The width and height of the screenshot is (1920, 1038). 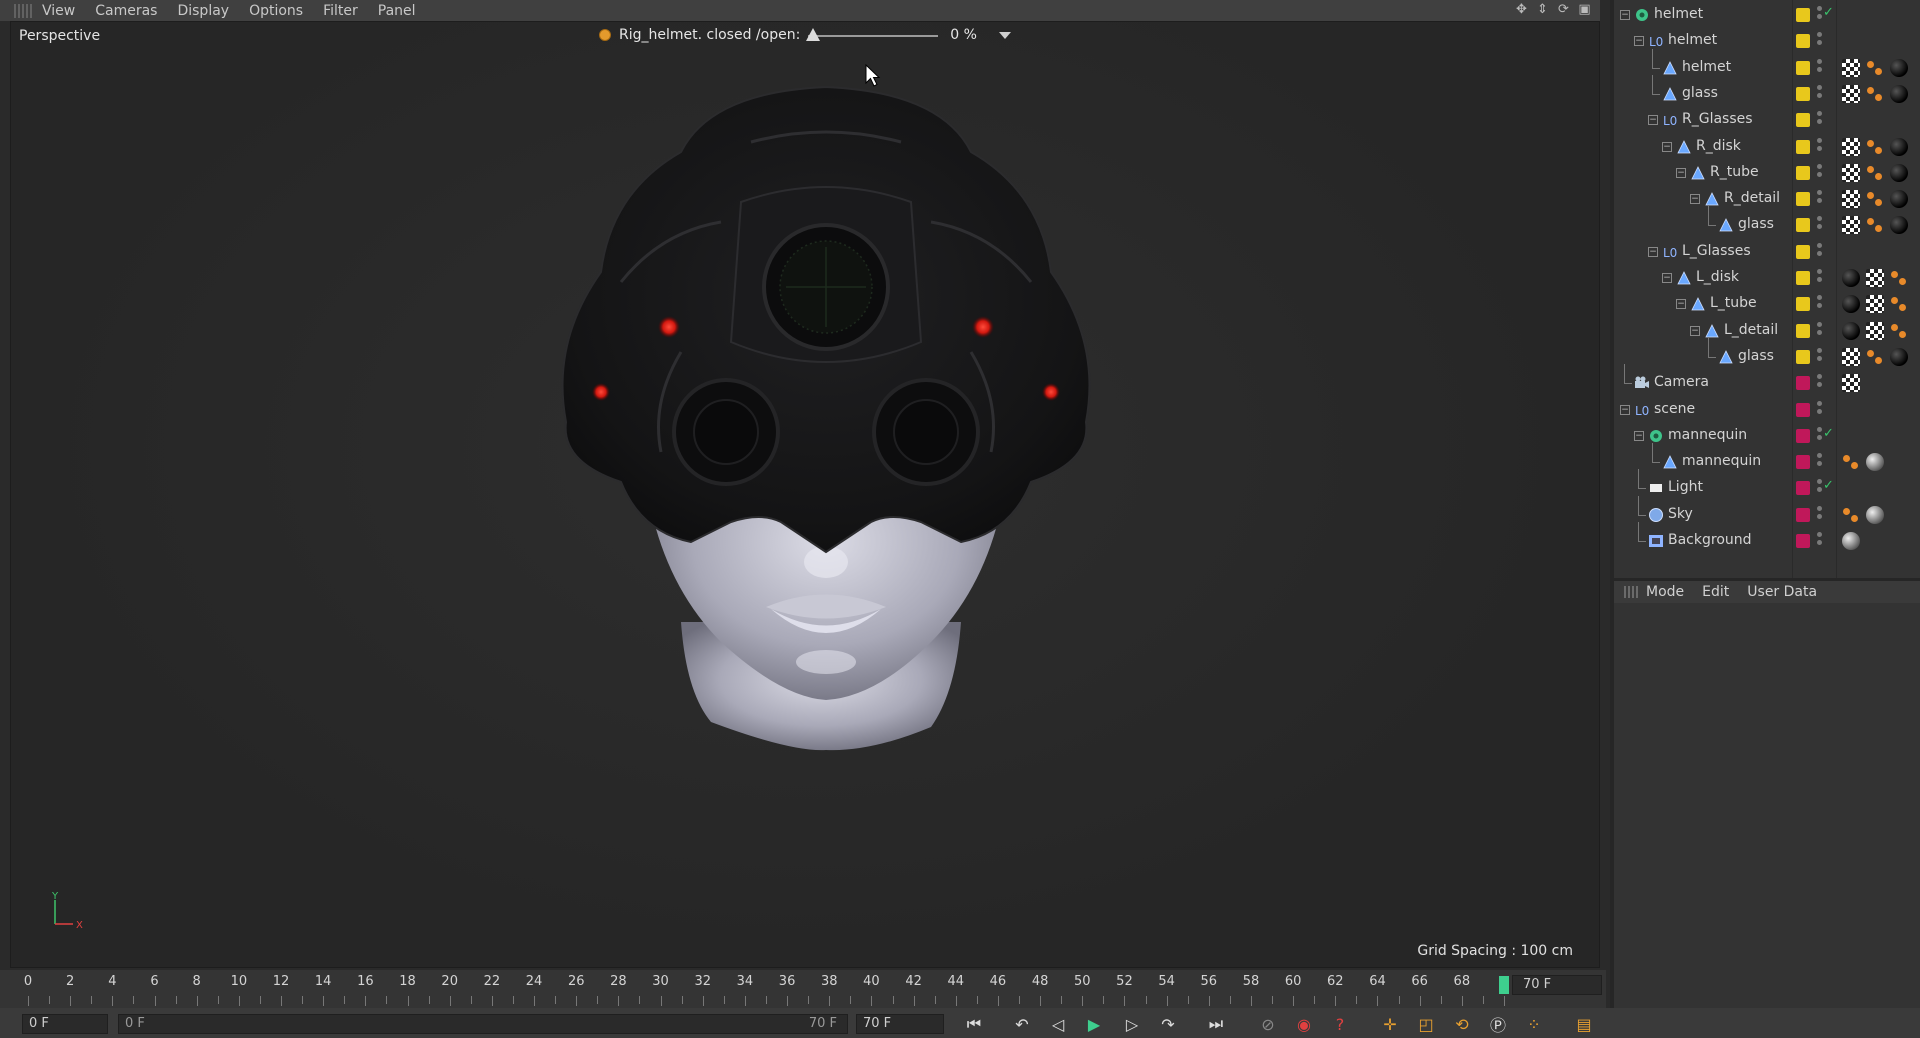 What do you see at coordinates (1268, 1024) in the screenshot?
I see `record-disabled-icon: ⊘` at bounding box center [1268, 1024].